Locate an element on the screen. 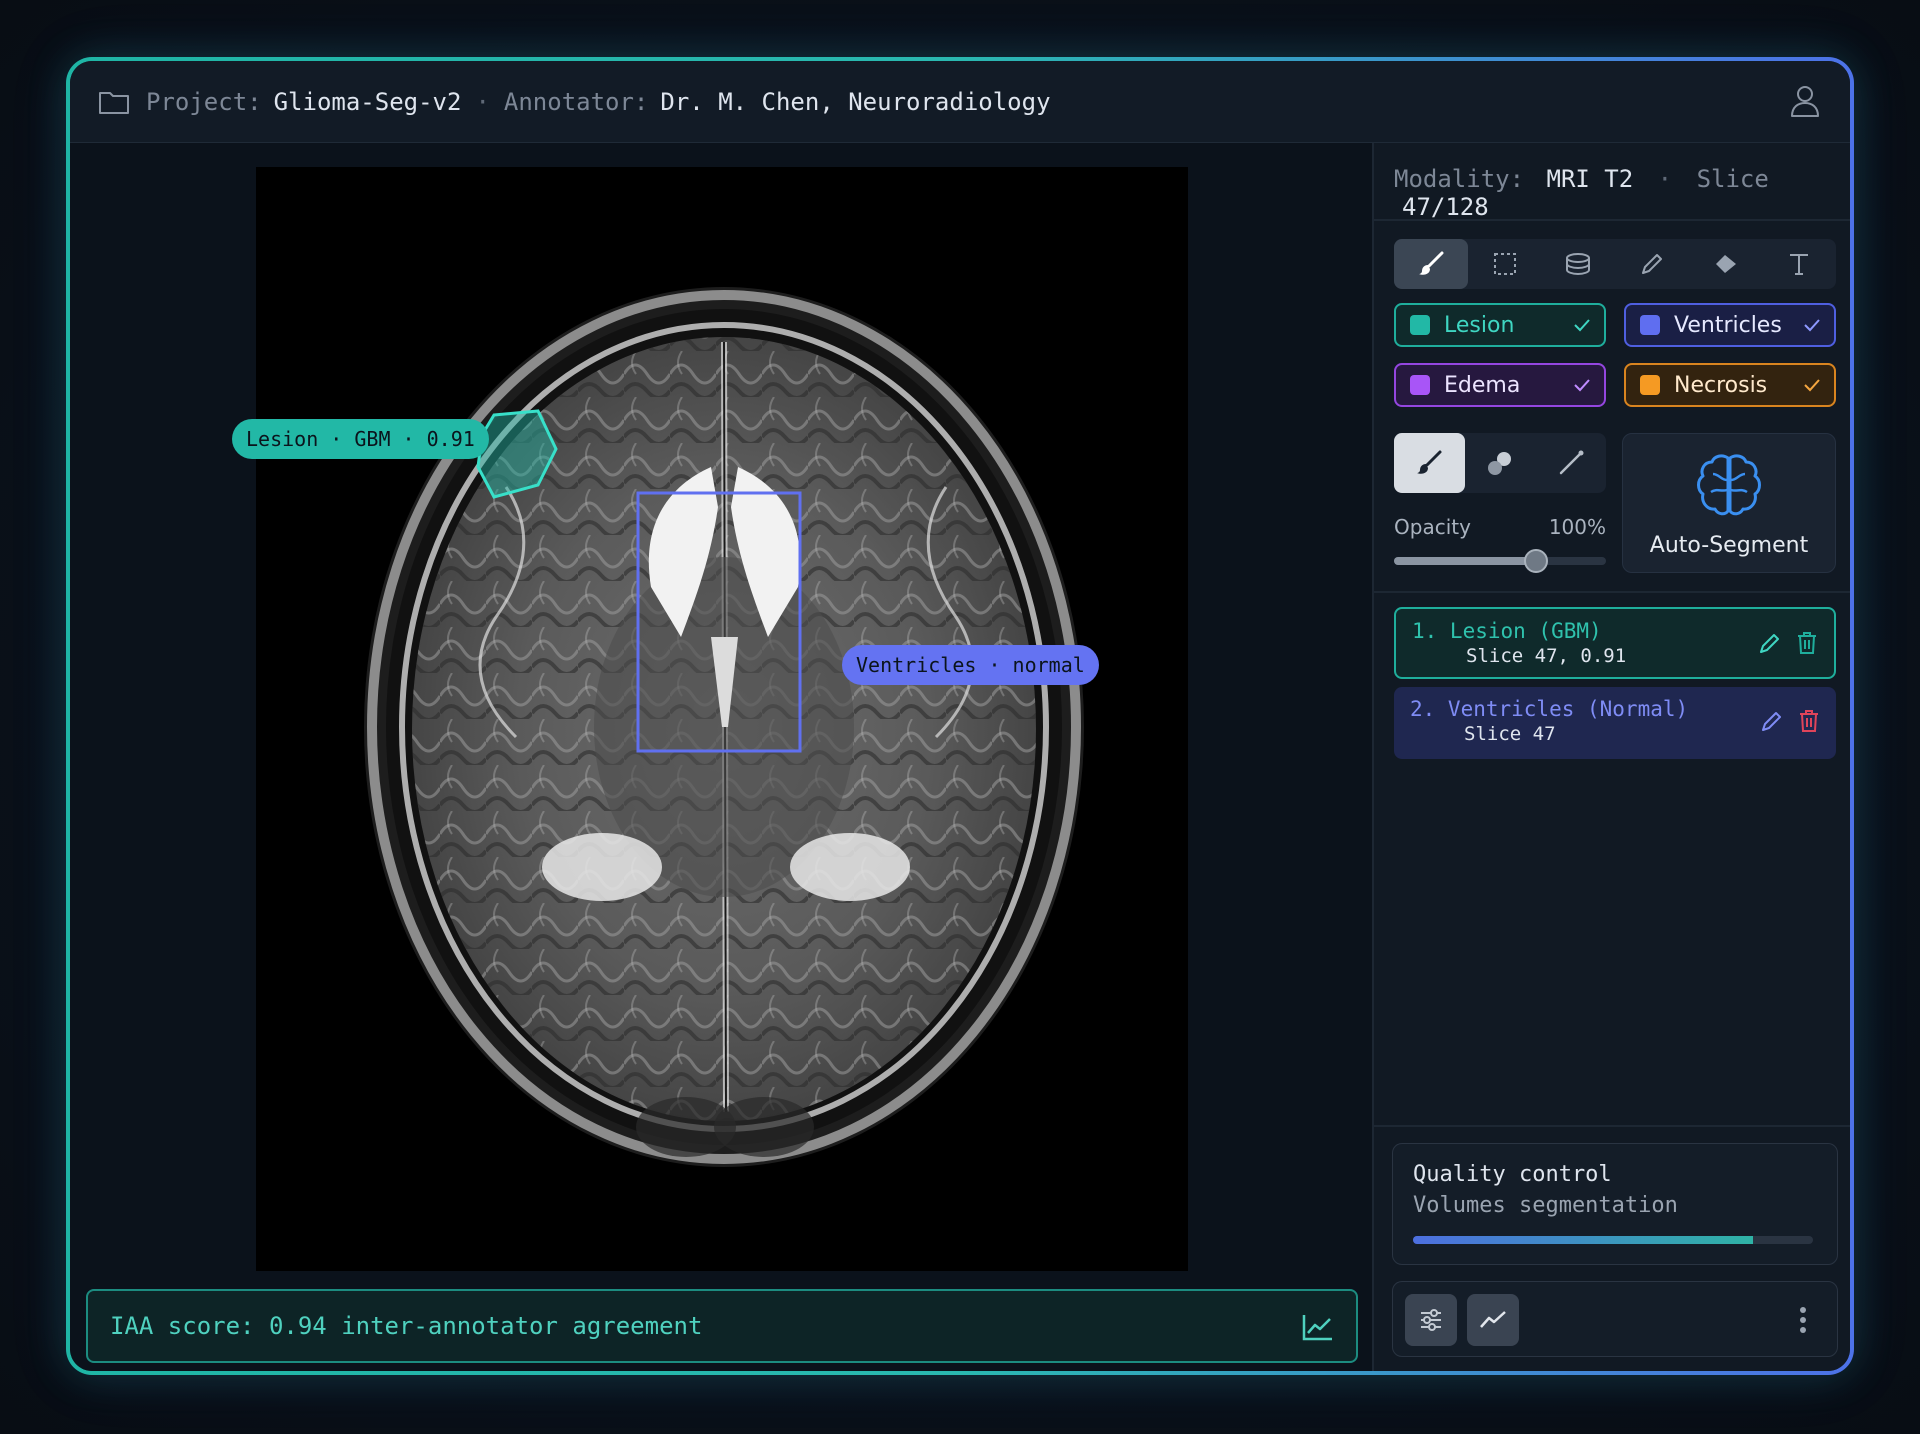 The height and width of the screenshot is (1434, 1920). more-options-icon is located at coordinates (1803, 1320).